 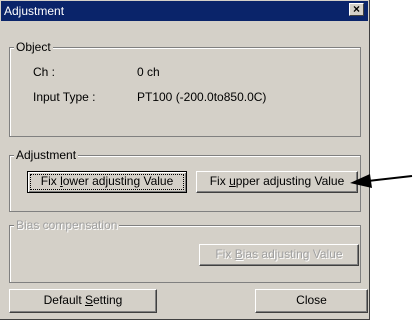 I want to click on input-type-value: PT100 (-200.0to850.0C), so click(x=202, y=97).